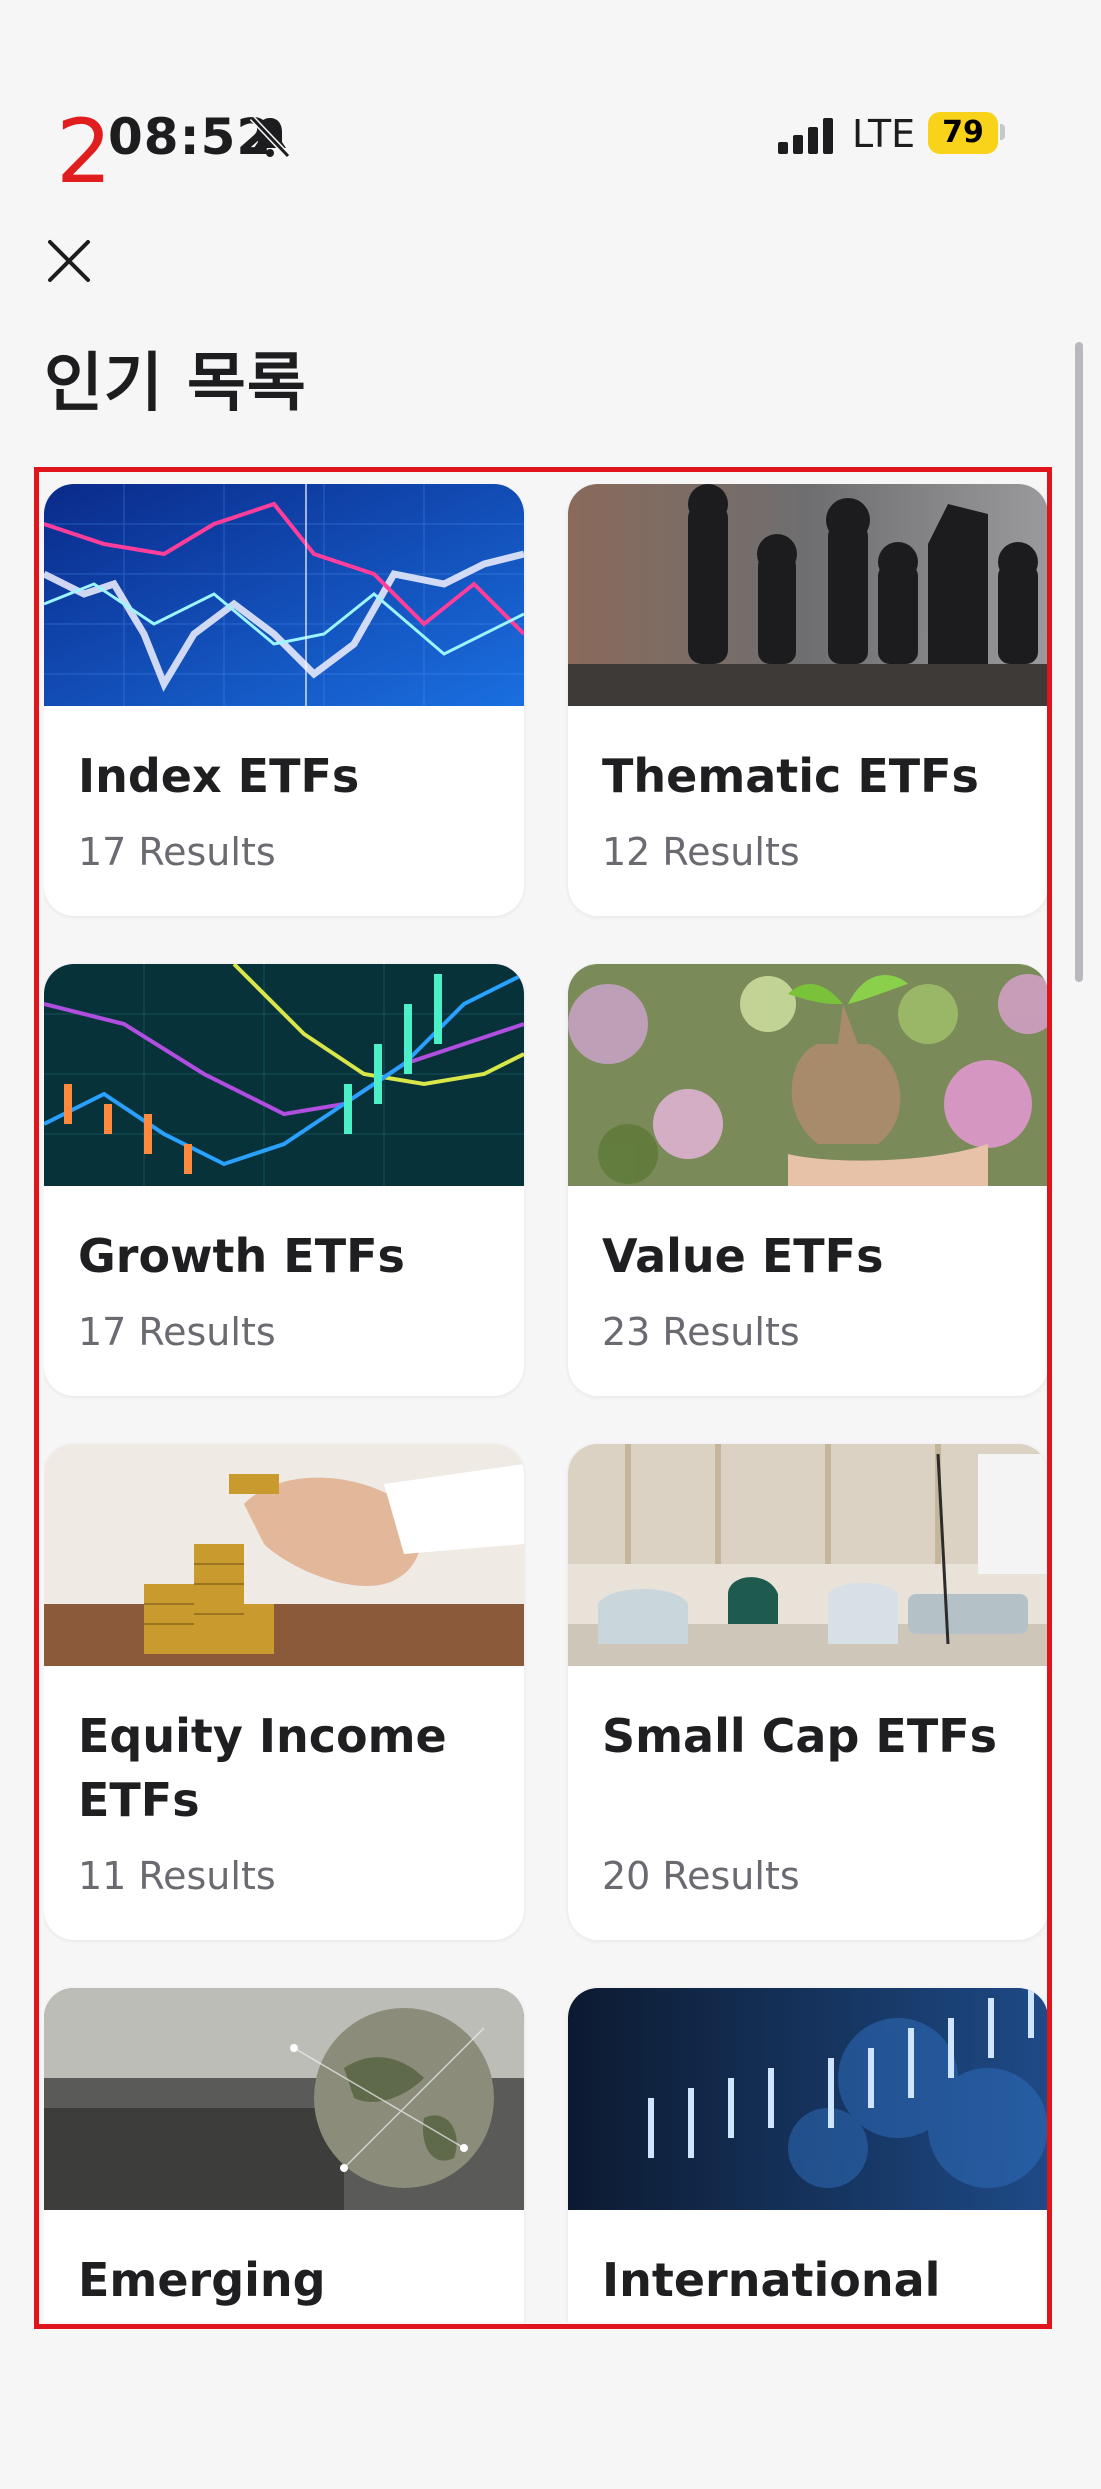 The width and height of the screenshot is (1101, 2489). I want to click on stock-chart-photo, so click(284, 595).